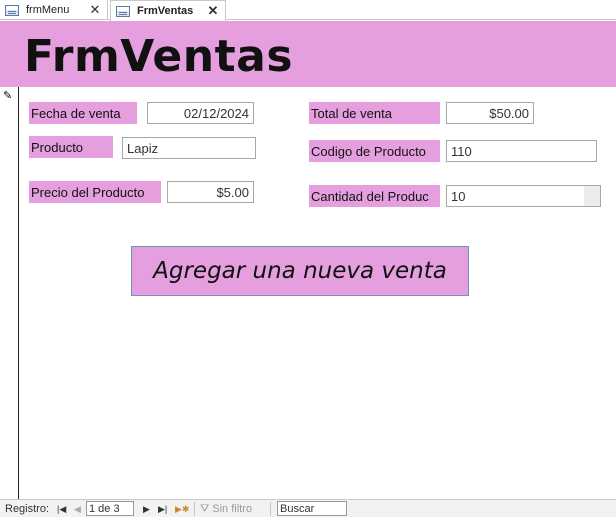  I want to click on fecha-label: Fecha de venta, so click(83, 113).